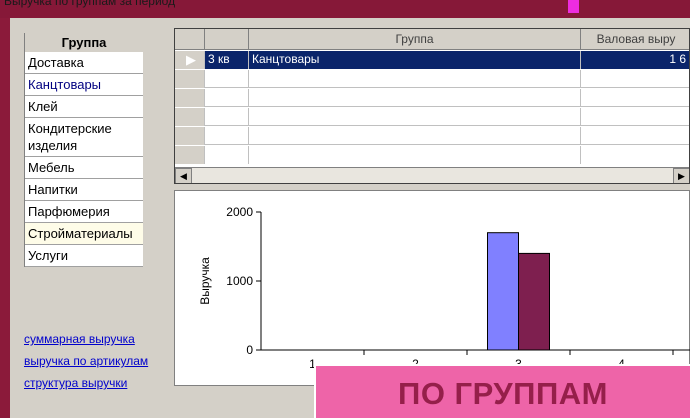 The height and width of the screenshot is (418, 690). I want to click on group-item-stationery: Канцтовары, so click(84, 85).